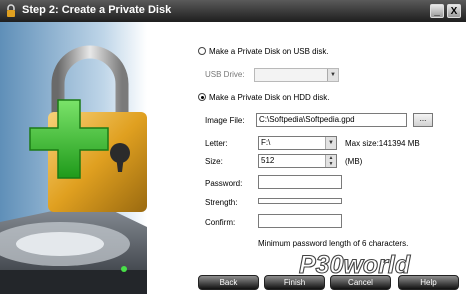  Describe the element at coordinates (331, 120) in the screenshot. I see `image-file-input: C:\Softpedia\Softpedia.gpd` at that location.